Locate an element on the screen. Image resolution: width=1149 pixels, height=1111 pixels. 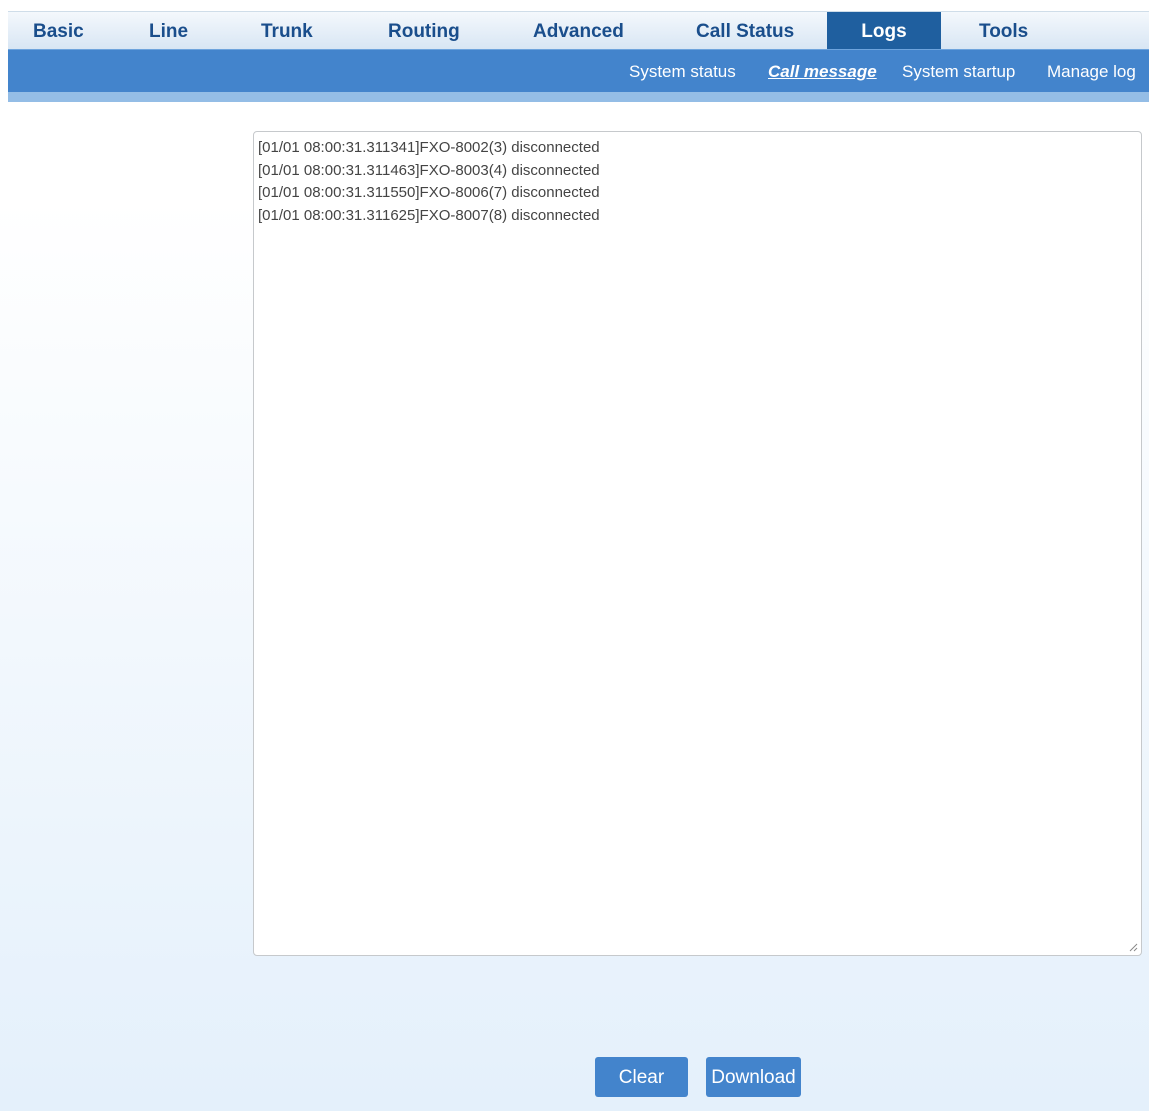
tab-call-status: Call Status is located at coordinates (745, 30).